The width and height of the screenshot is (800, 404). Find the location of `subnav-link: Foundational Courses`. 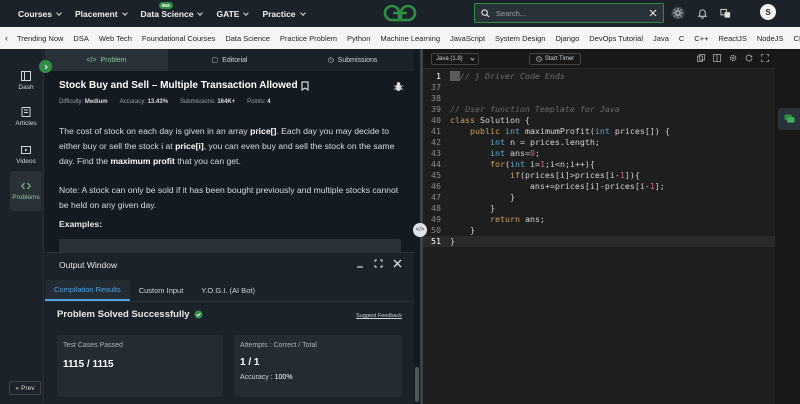

subnav-link: Foundational Courses is located at coordinates (178, 38).